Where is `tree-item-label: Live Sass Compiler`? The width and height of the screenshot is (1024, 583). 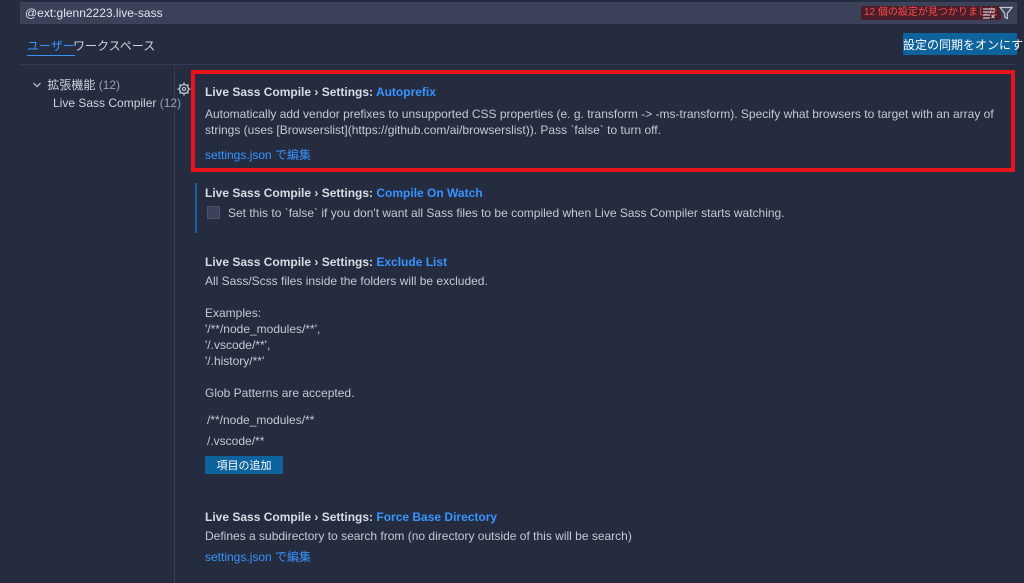
tree-item-label: Live Sass Compiler is located at coordinates (105, 103).